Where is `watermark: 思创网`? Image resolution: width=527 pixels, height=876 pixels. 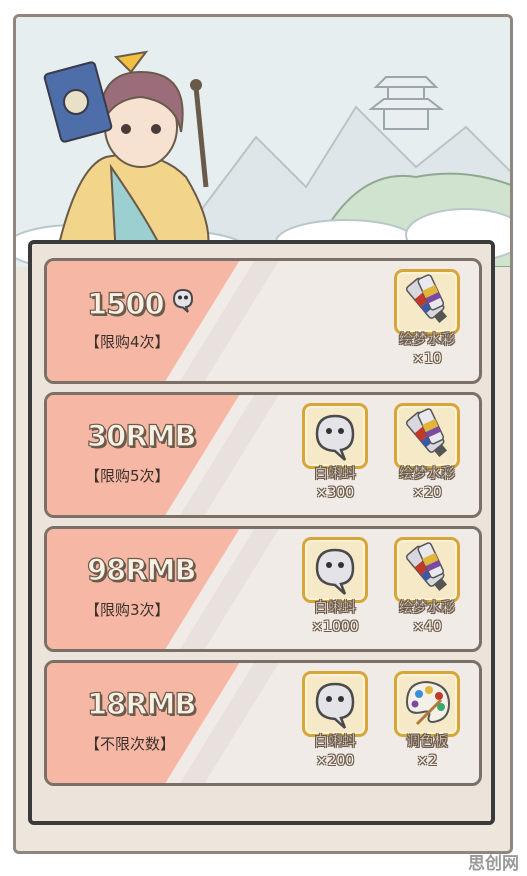
watermark: 思创网 is located at coordinates (493, 864).